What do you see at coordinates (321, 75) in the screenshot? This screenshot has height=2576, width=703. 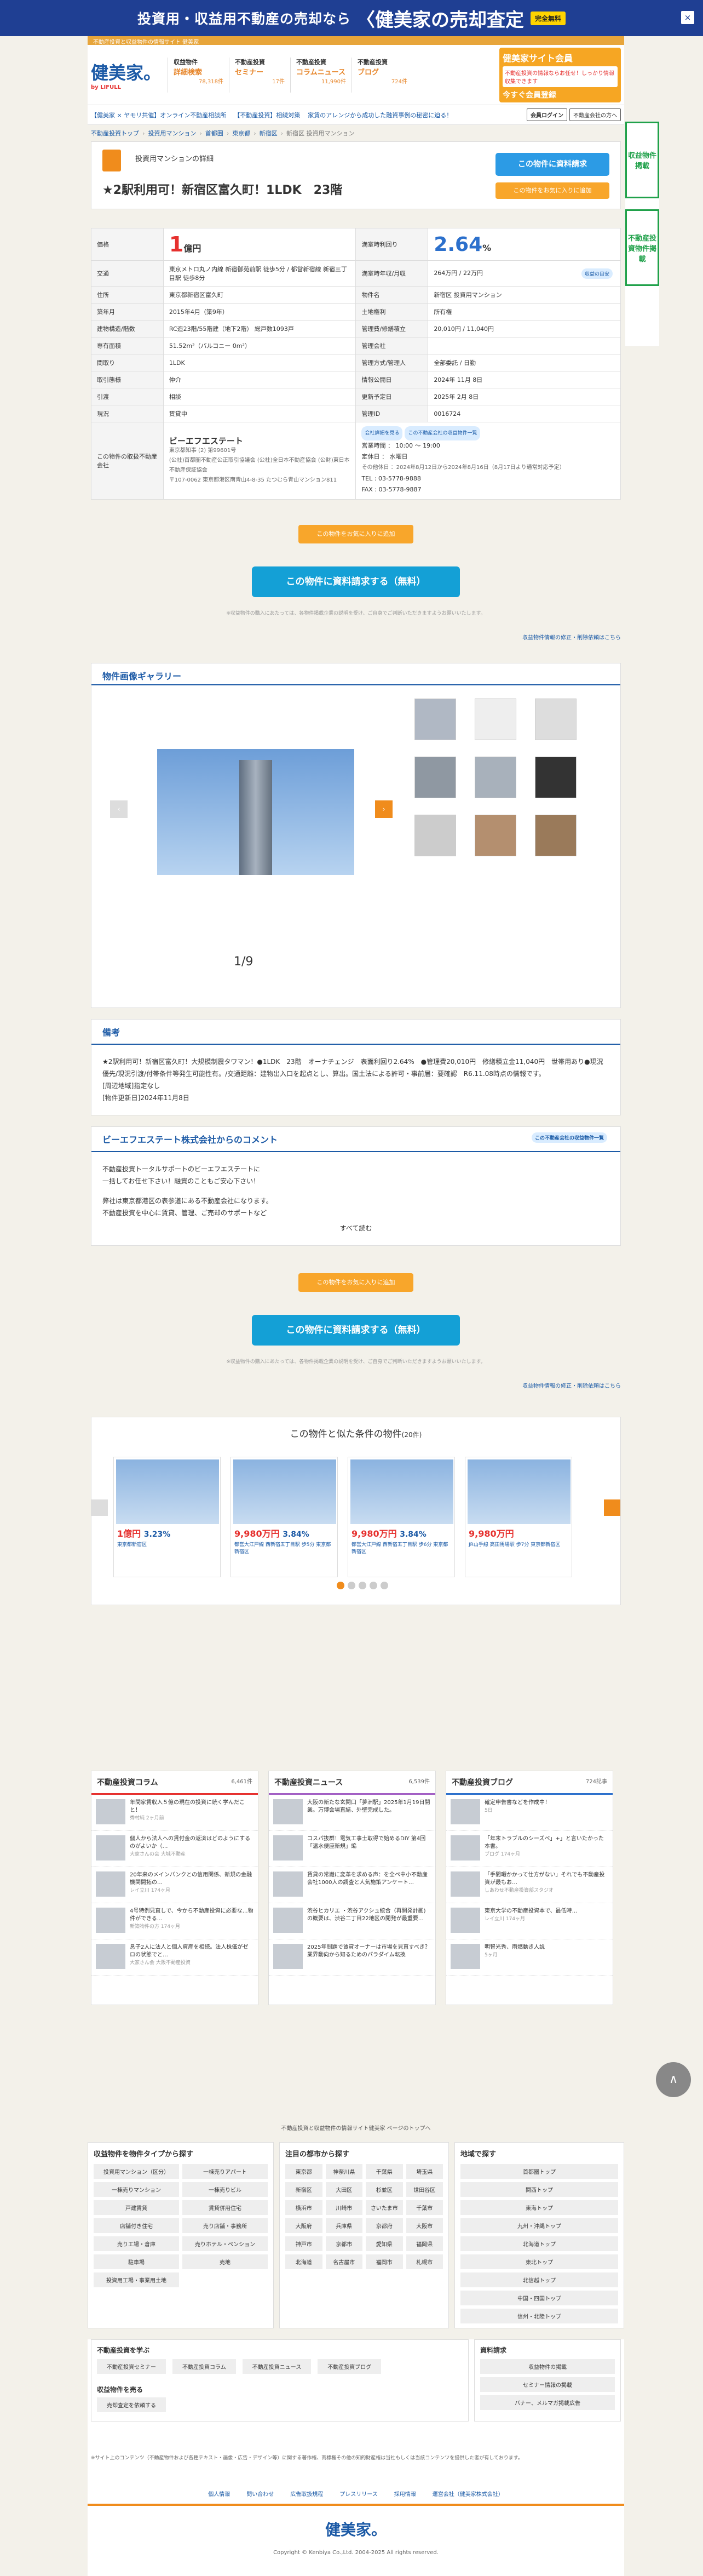 I see `header-stat-column: 不動産投資 コラムニュース 11,990件` at bounding box center [321, 75].